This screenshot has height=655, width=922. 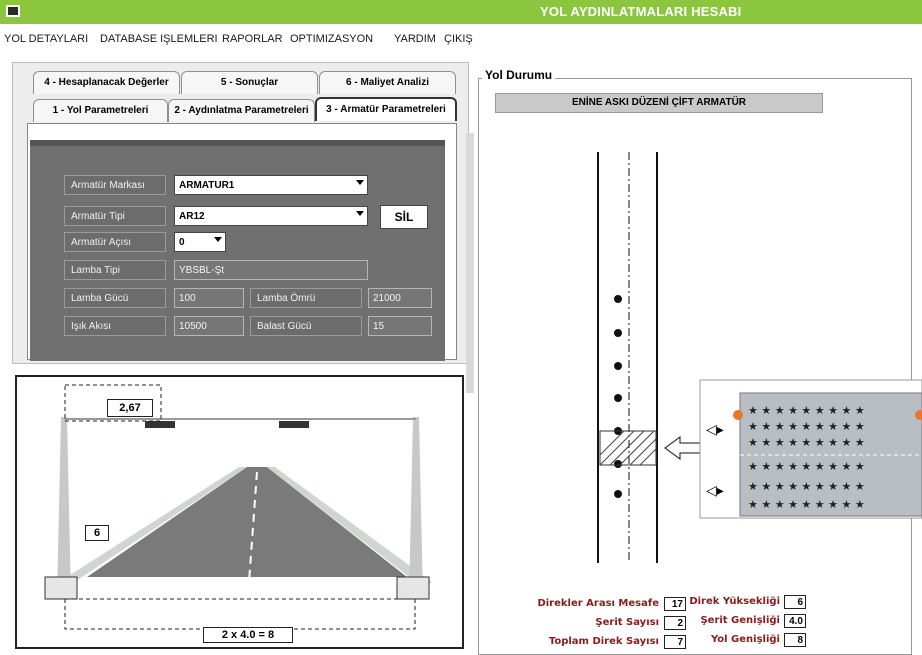 What do you see at coordinates (795, 621) in the screenshot?
I see `serit-genisligi-value: 4.0` at bounding box center [795, 621].